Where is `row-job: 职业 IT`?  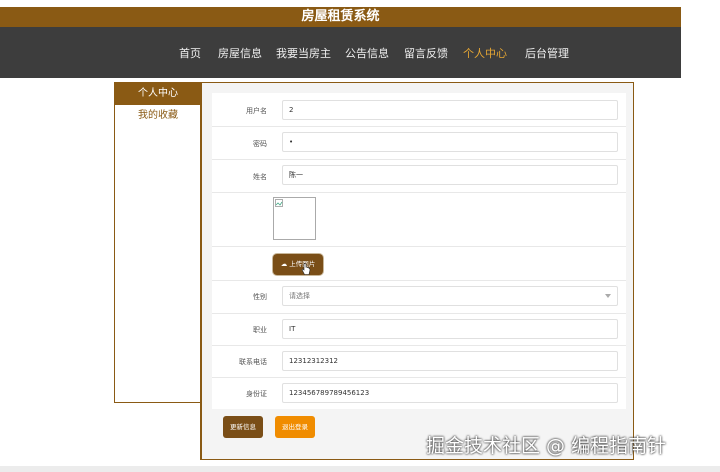
row-job: 职业 IT is located at coordinates (419, 329).